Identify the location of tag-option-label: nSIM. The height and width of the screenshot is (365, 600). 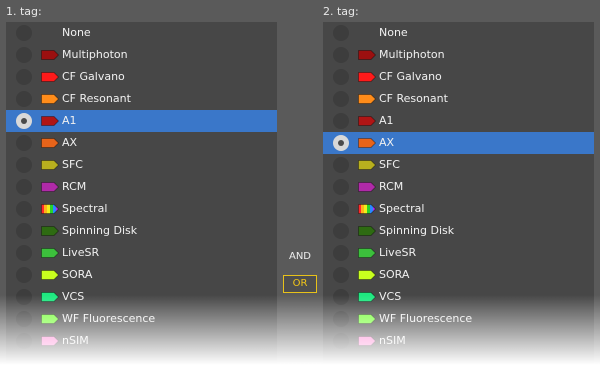
(75, 340).